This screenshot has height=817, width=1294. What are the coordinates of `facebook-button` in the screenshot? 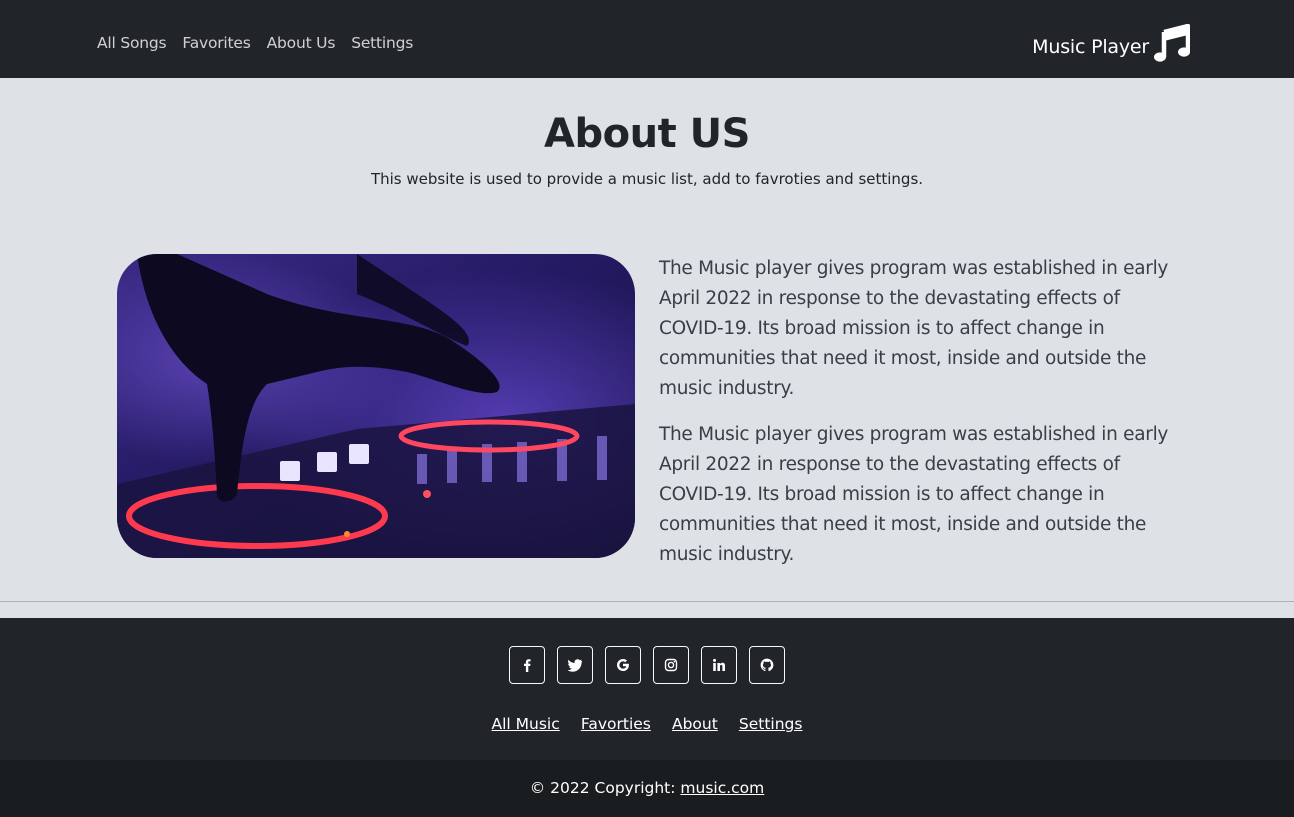 It's located at (527, 665).